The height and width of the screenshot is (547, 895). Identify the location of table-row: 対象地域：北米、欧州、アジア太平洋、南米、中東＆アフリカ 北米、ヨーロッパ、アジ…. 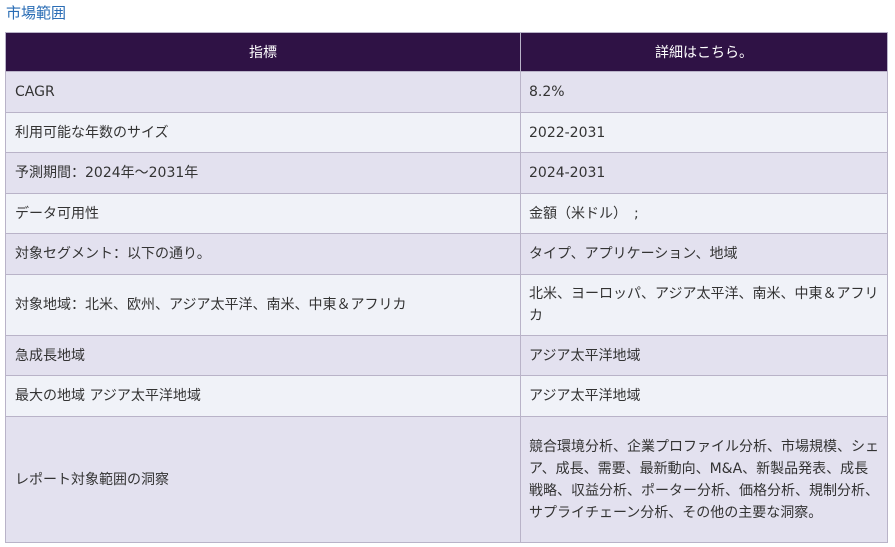
(446, 305).